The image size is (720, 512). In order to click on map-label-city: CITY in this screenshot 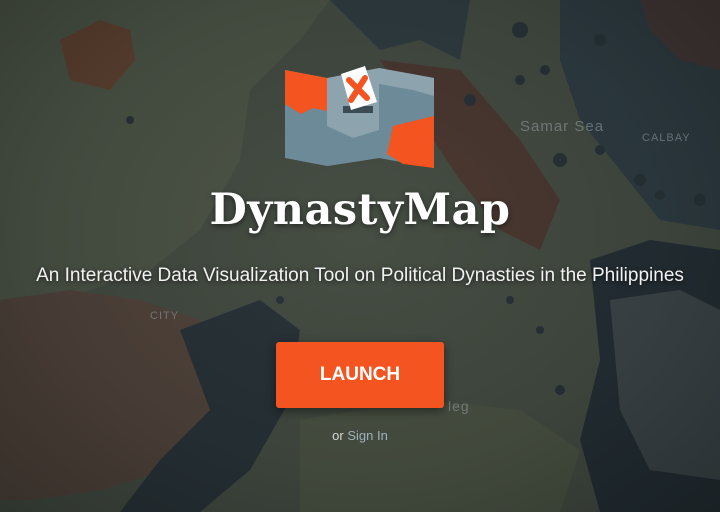, I will do `click(165, 316)`.